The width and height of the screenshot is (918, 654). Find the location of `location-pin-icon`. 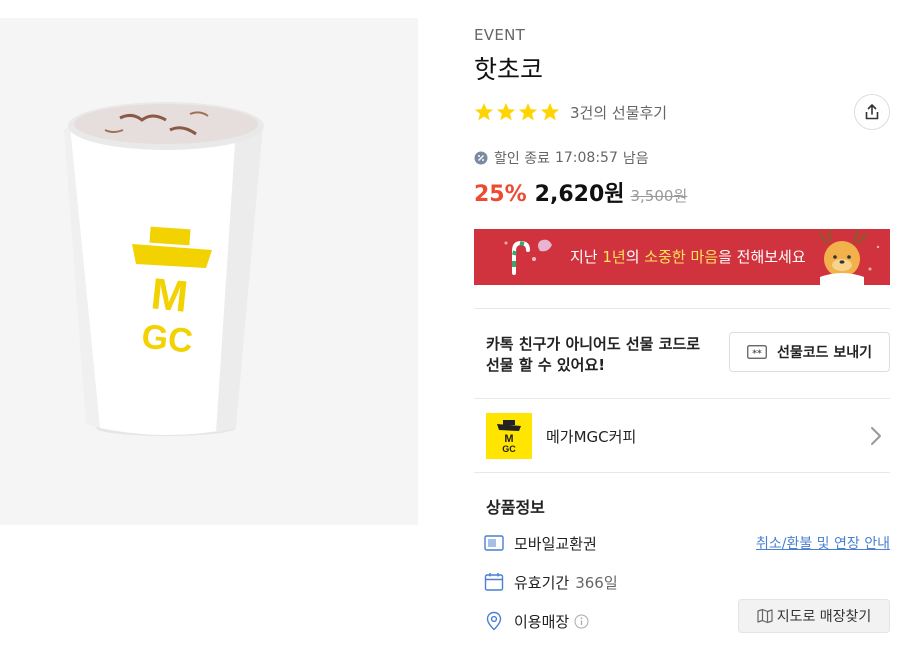

location-pin-icon is located at coordinates (494, 621).